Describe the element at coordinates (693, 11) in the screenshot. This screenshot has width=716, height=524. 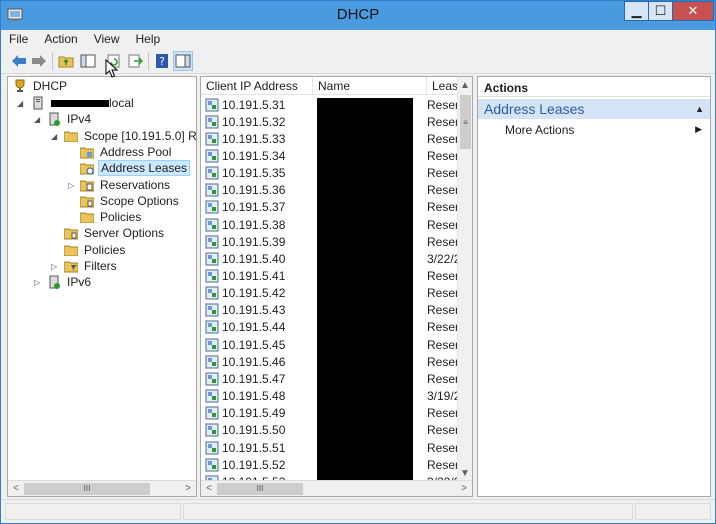
I see `close-button: ✕` at that location.